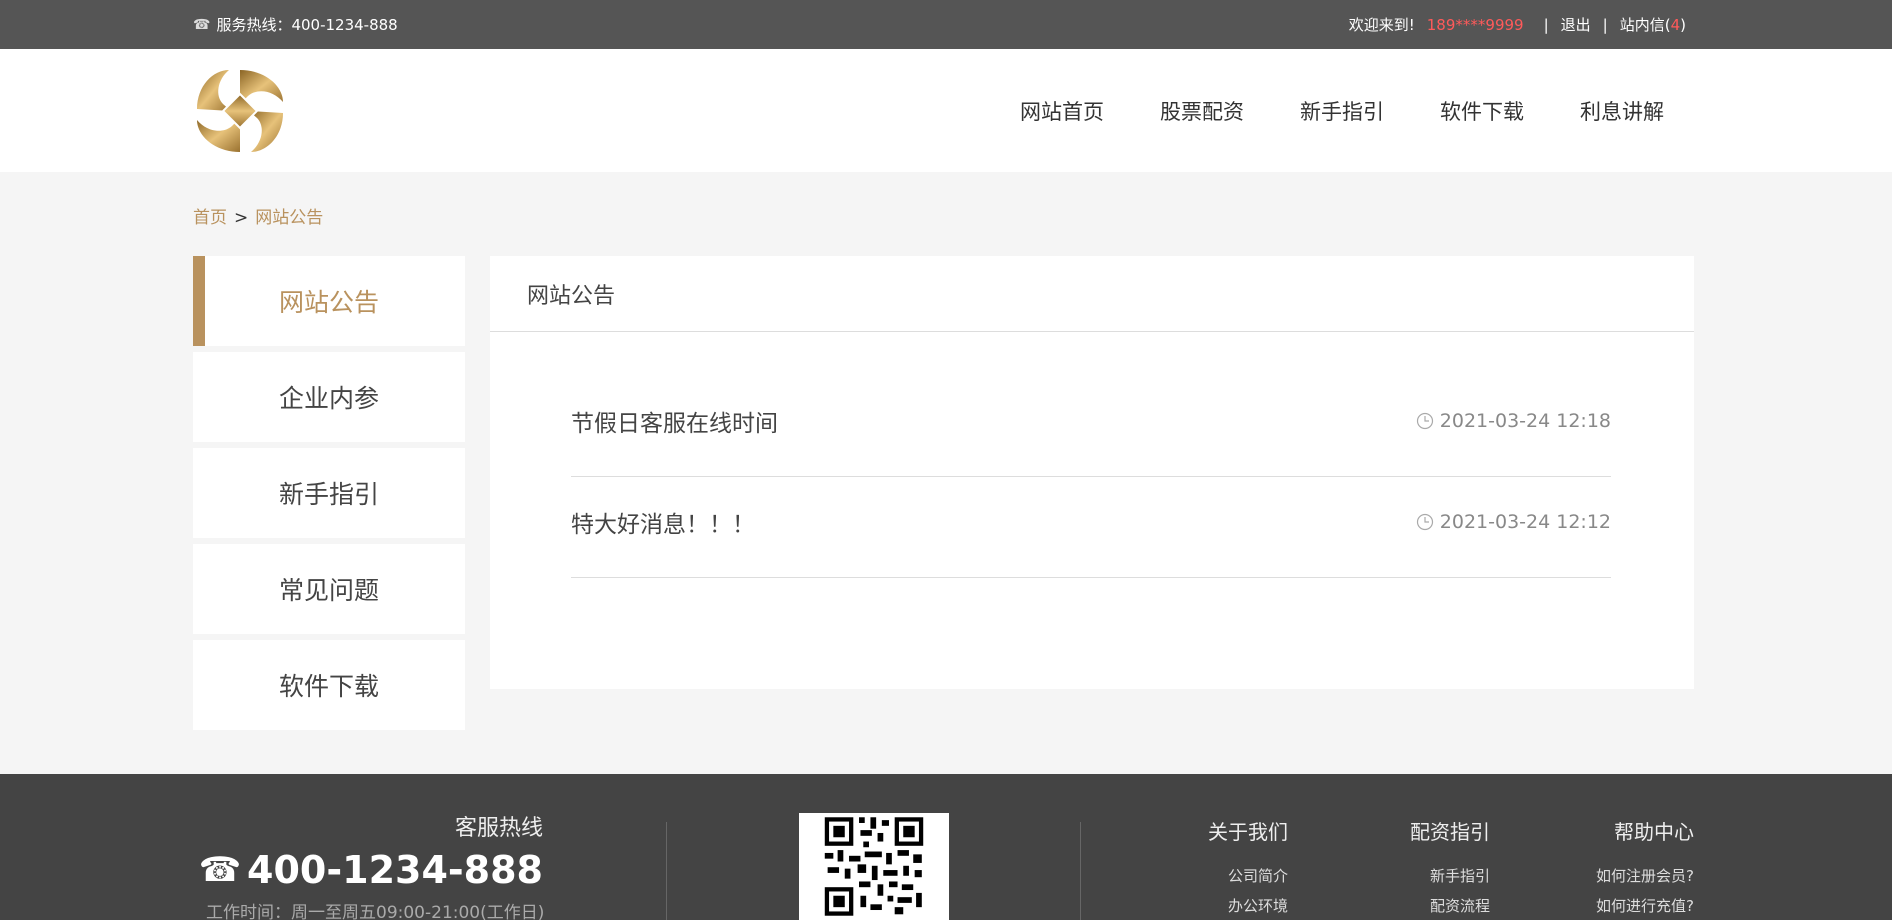 The height and width of the screenshot is (920, 1892). I want to click on footer-col-guide: 配资指引 新手指引 配资流程, so click(1450, 868).